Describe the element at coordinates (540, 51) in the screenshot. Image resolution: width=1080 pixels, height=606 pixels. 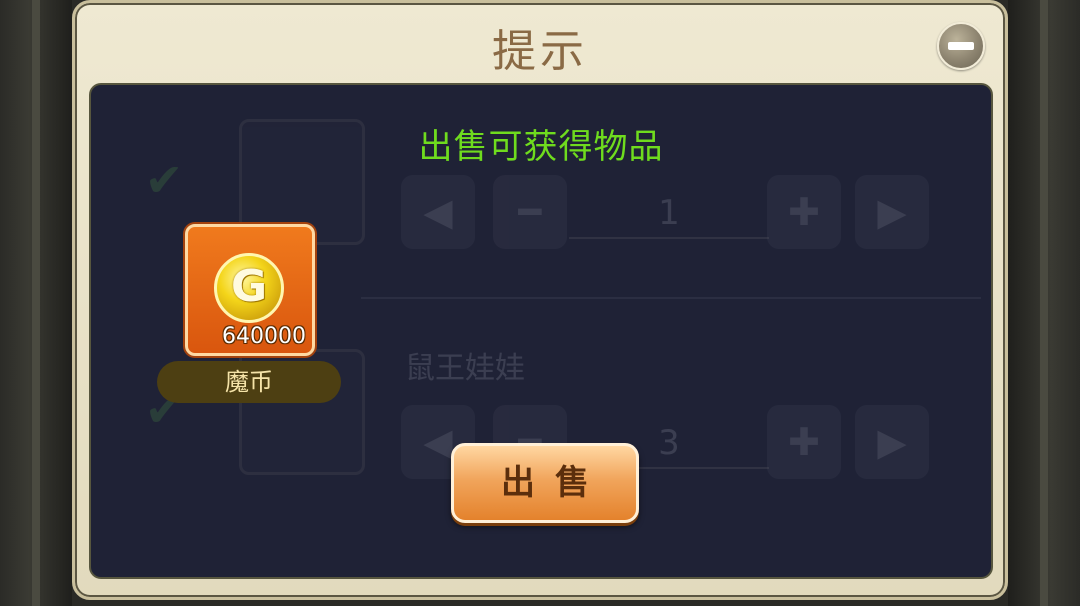
I see `dialog-title: 提示` at that location.